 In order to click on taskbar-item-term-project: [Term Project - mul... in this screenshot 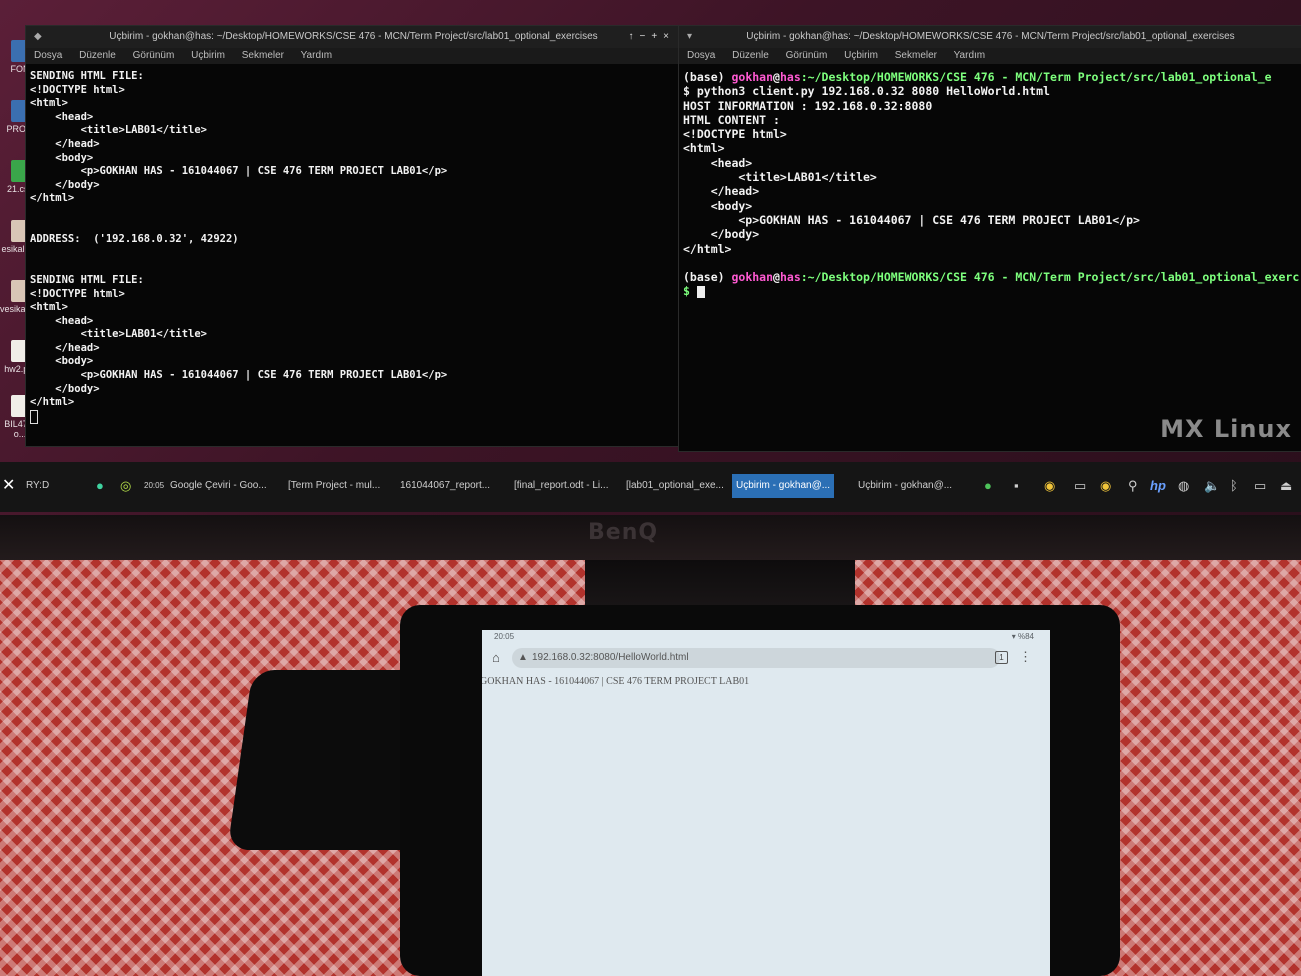, I will do `click(334, 486)`.